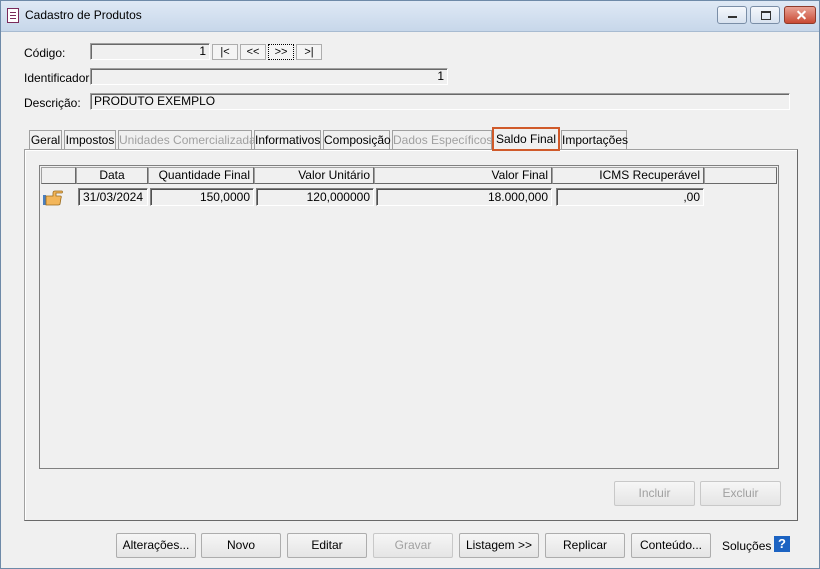 This screenshot has height=569, width=820. Describe the element at coordinates (13, 15) in the screenshot. I see `app-document-icon` at that location.